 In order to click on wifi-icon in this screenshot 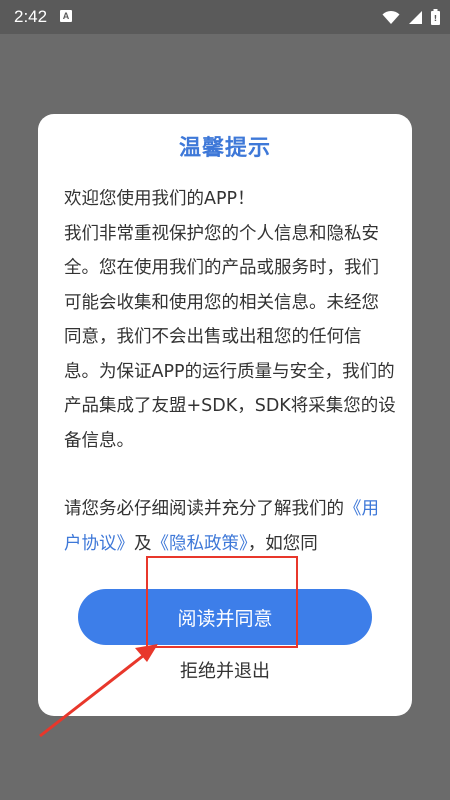, I will do `click(391, 17)`.